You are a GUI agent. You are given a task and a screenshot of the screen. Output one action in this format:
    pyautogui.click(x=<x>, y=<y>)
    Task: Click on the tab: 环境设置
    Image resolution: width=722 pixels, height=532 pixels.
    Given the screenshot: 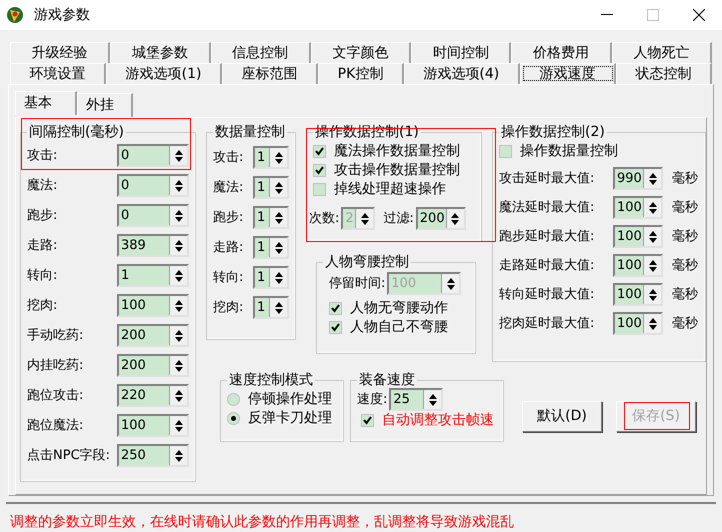 What is the action you would take?
    pyautogui.click(x=58, y=73)
    